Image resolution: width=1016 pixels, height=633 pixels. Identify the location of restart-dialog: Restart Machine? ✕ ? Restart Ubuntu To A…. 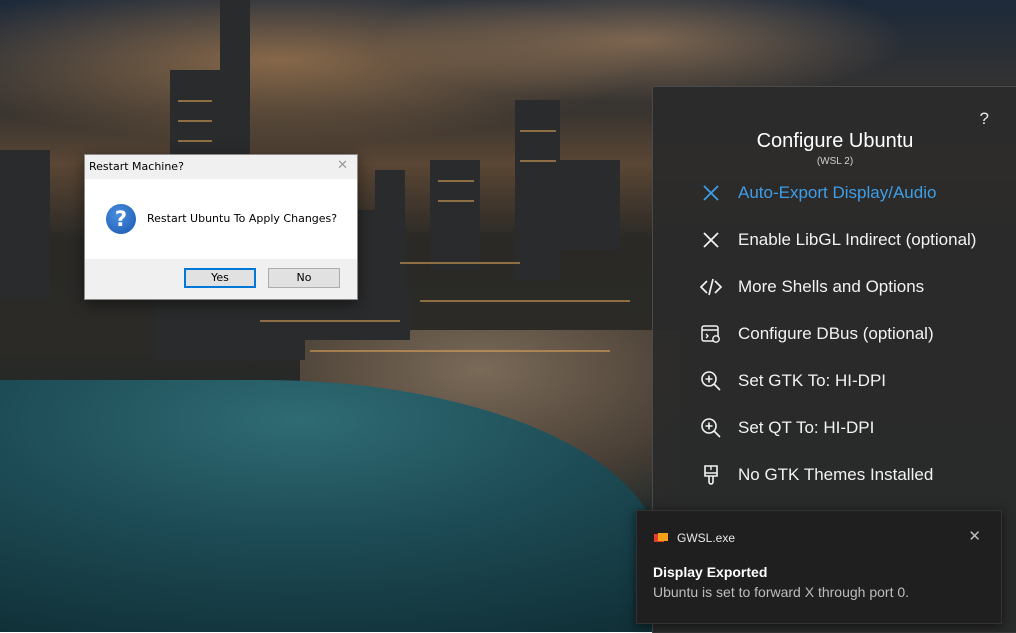
(221, 227).